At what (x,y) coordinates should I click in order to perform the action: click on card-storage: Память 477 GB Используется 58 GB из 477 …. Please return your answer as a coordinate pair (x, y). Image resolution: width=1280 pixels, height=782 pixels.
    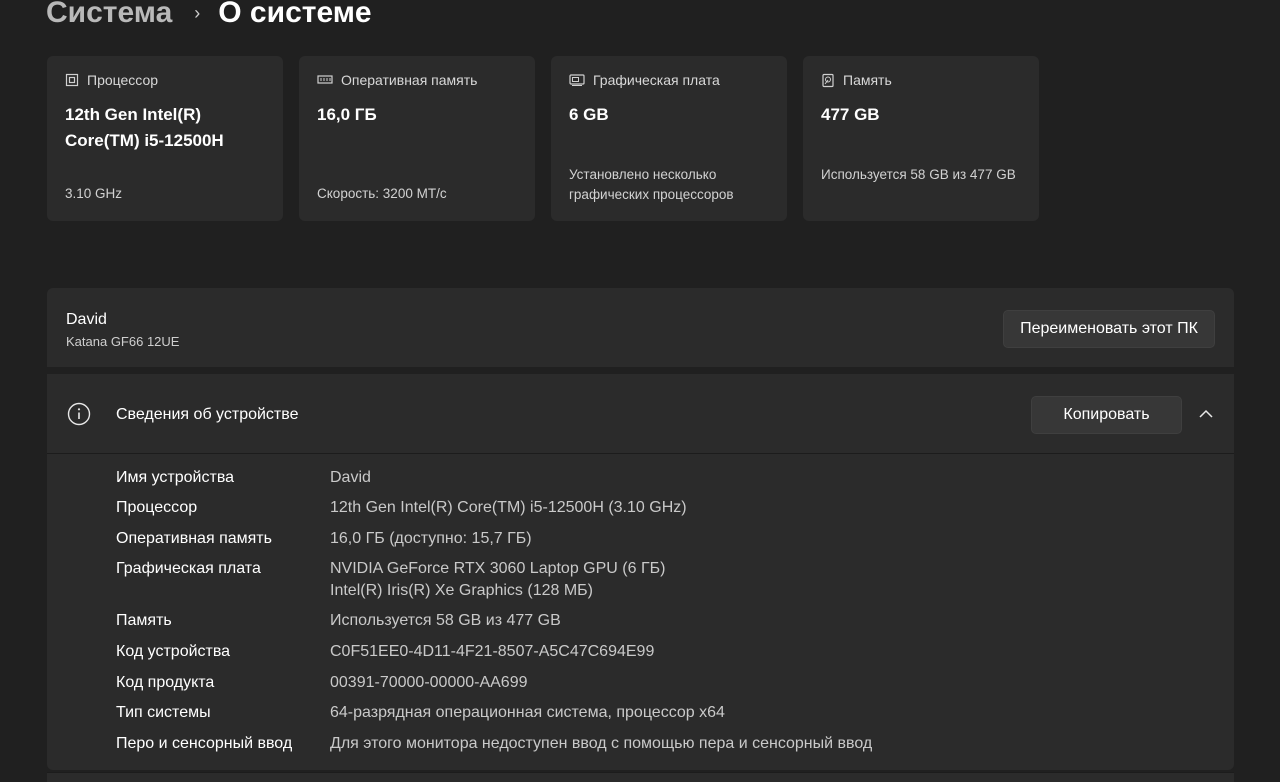
    Looking at the image, I should click on (921, 138).